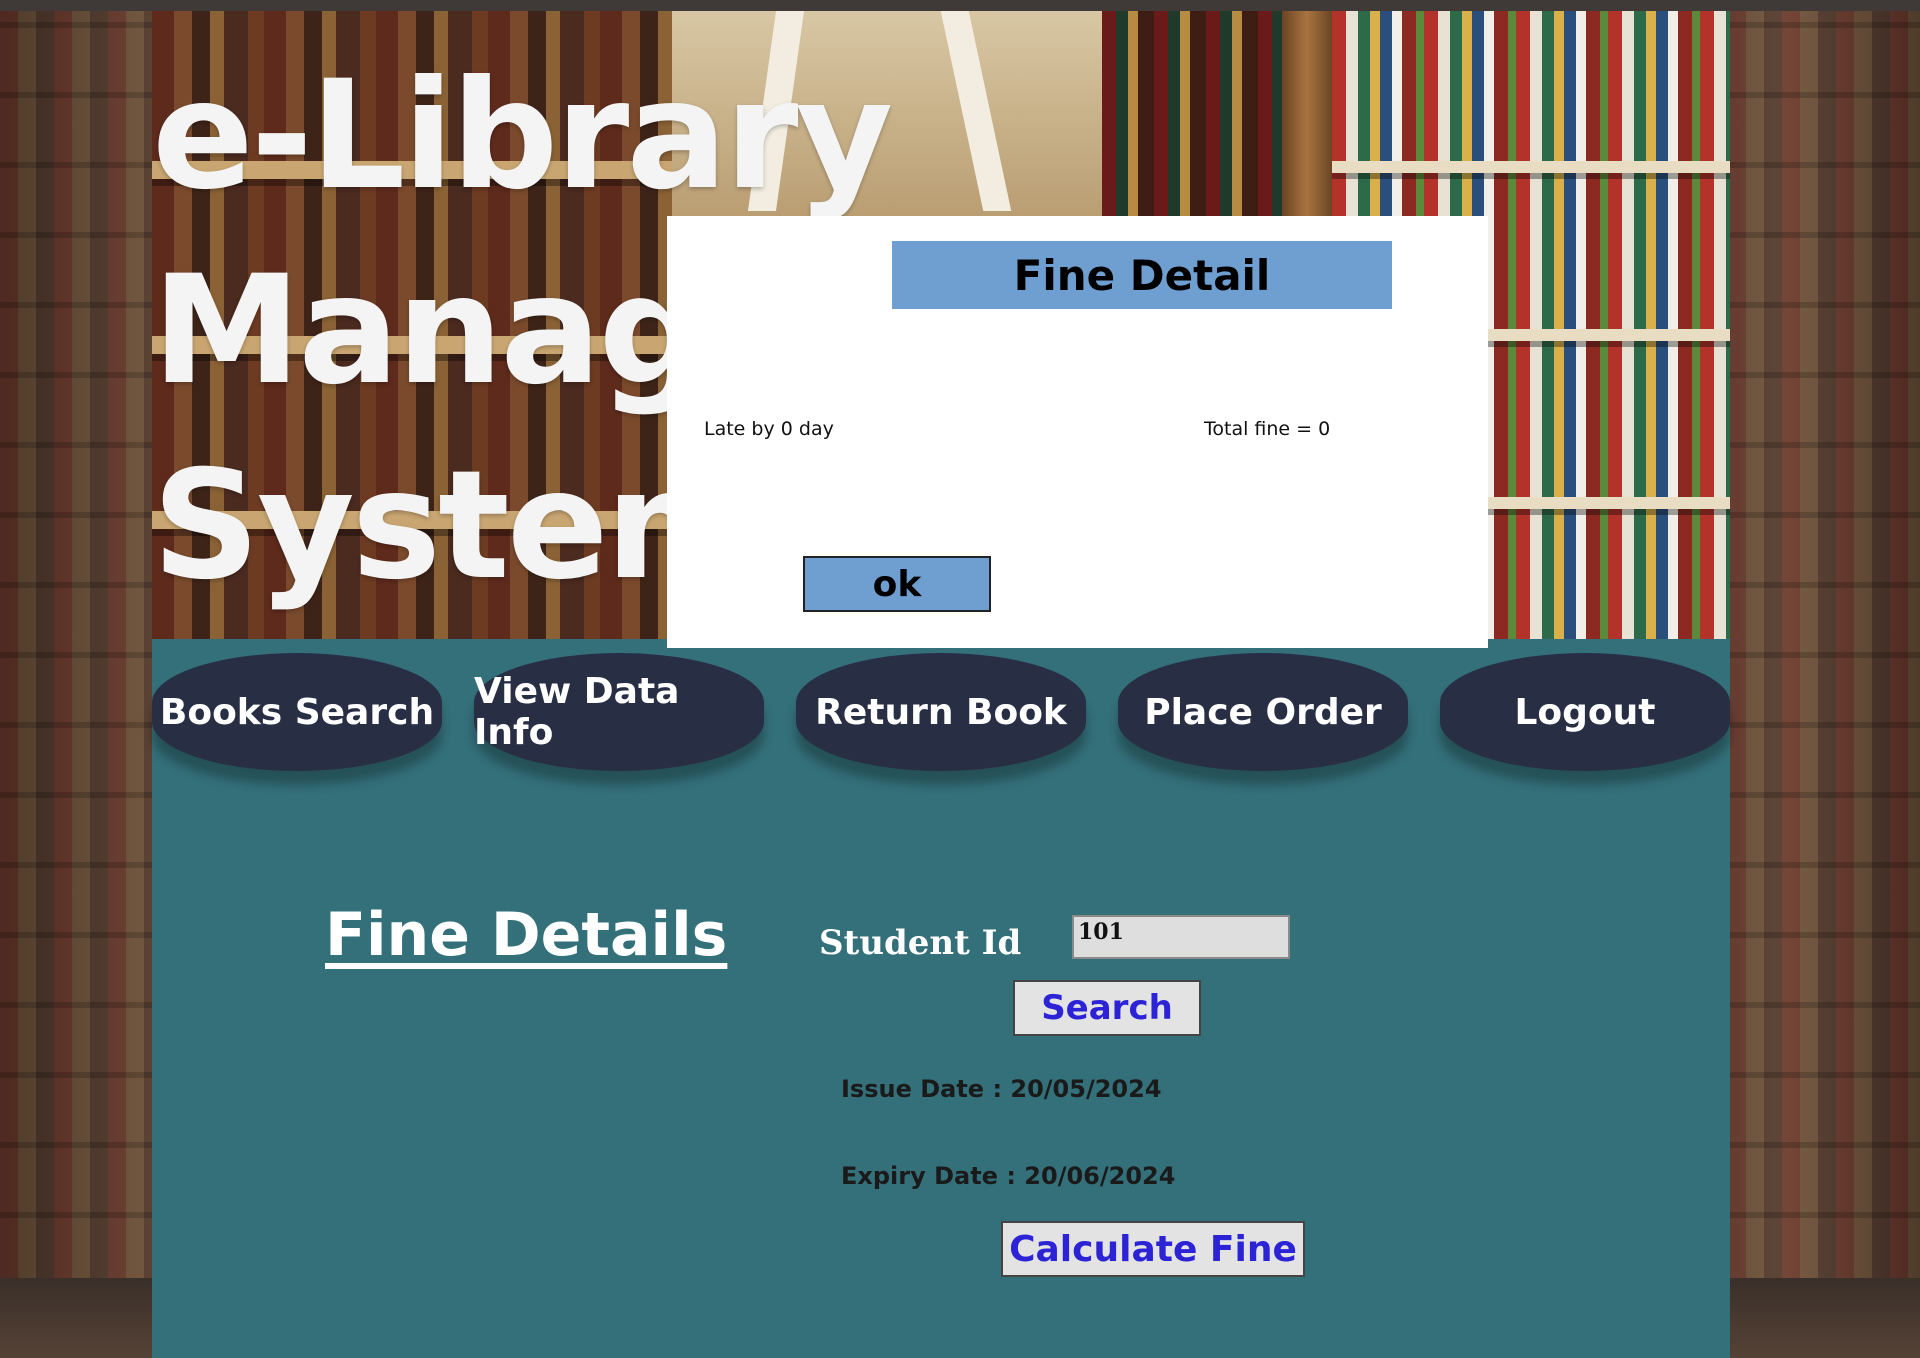 Image resolution: width=1920 pixels, height=1358 pixels. I want to click on late-days-text: Late by 0 day, so click(769, 429).